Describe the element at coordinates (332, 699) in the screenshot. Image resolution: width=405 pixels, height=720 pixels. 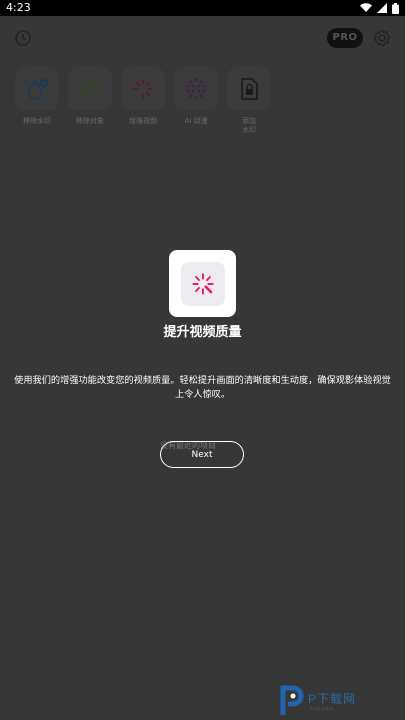
I see `watermark-text: P下载网` at that location.